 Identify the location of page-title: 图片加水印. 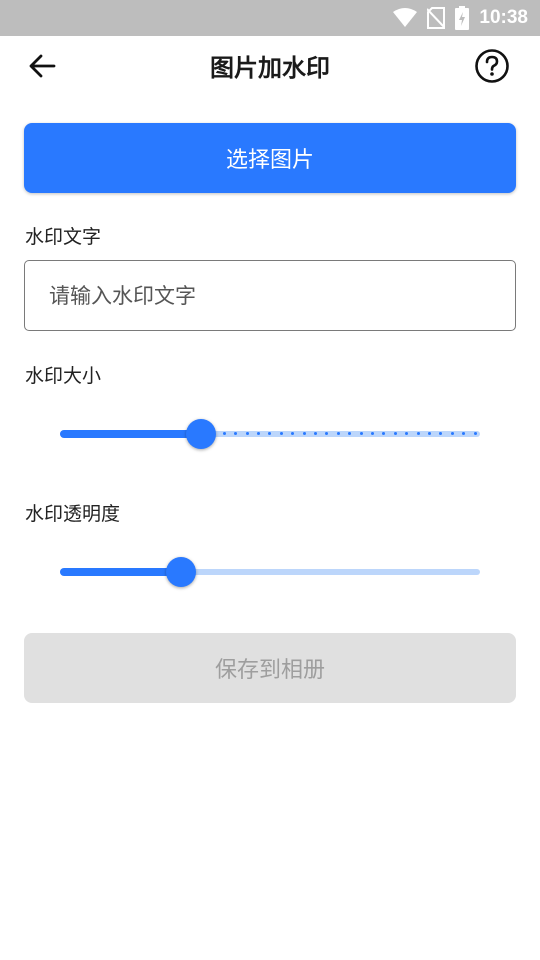
(270, 68).